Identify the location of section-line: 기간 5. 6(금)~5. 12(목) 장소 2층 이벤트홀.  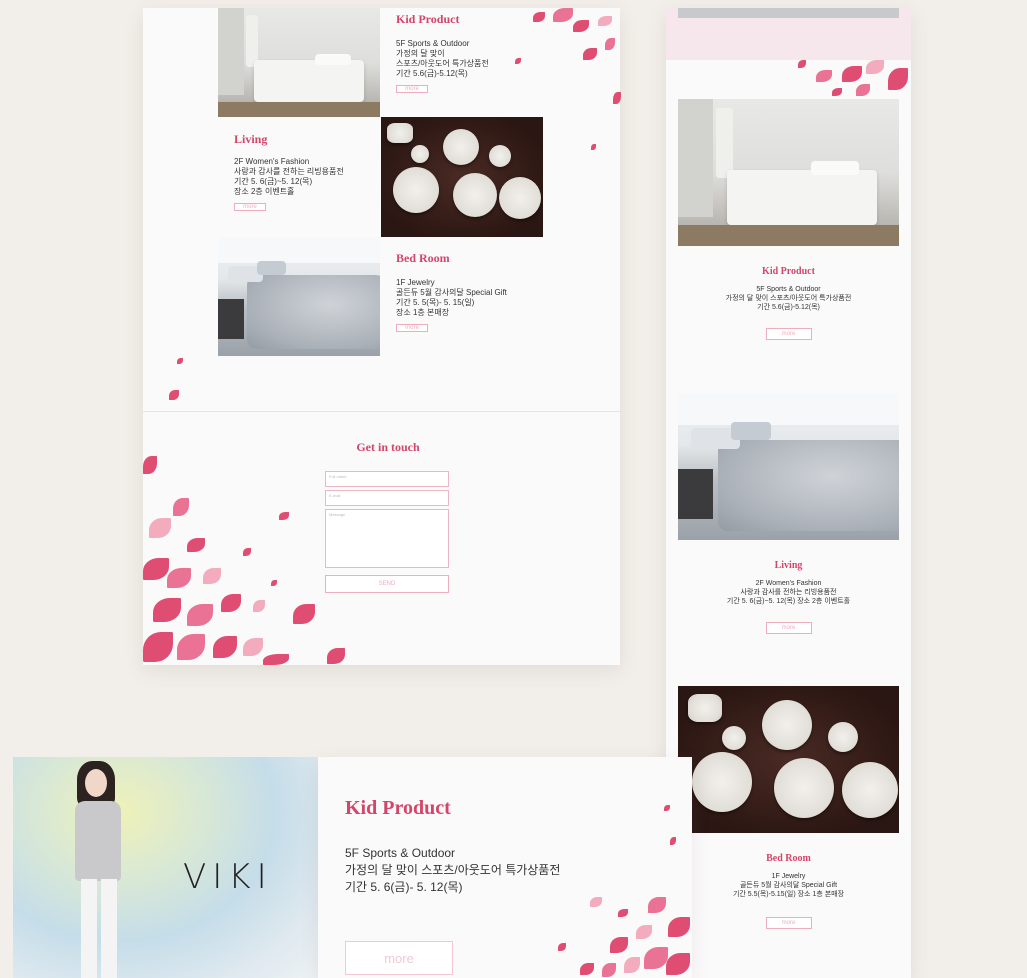
(788, 601).